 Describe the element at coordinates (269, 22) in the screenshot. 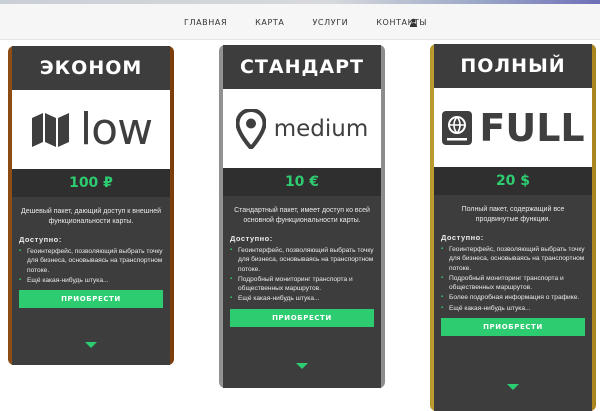

I see `nav-link-map: КАРТА` at that location.